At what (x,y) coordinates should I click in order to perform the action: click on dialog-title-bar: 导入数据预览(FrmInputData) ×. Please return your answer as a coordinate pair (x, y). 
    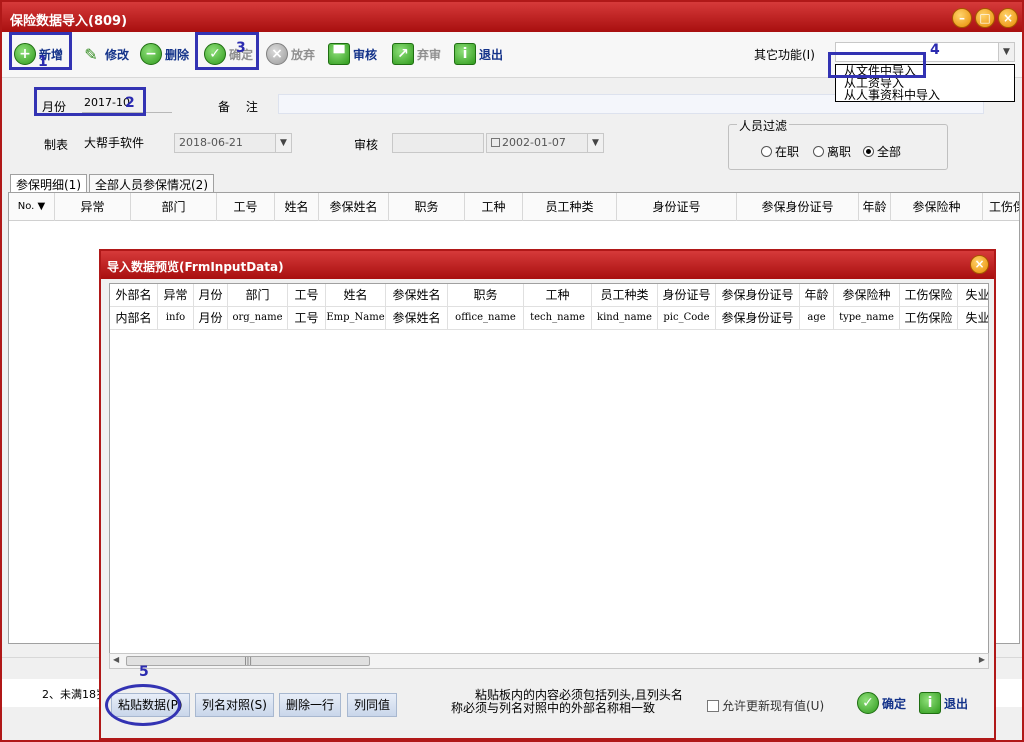
    Looking at the image, I should click on (547, 265).